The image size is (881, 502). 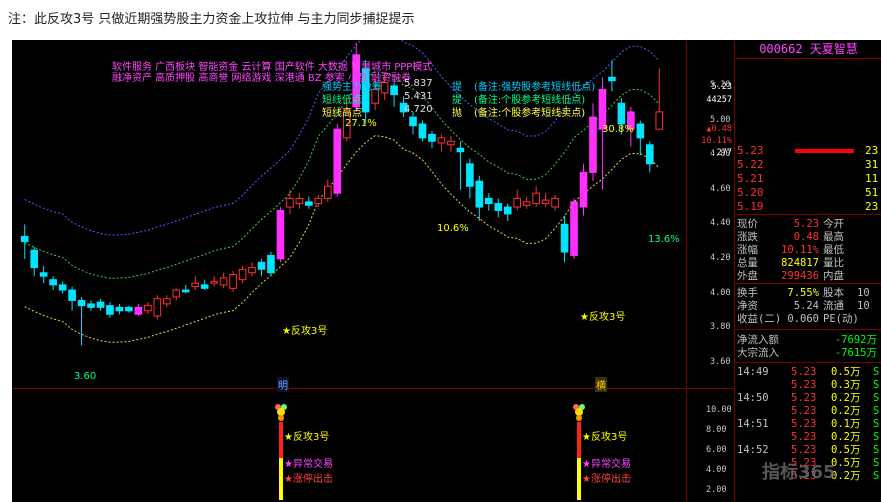 What do you see at coordinates (808, 450) in the screenshot?
I see `trade-row: 14:52 5.23 0.5万 S` at bounding box center [808, 450].